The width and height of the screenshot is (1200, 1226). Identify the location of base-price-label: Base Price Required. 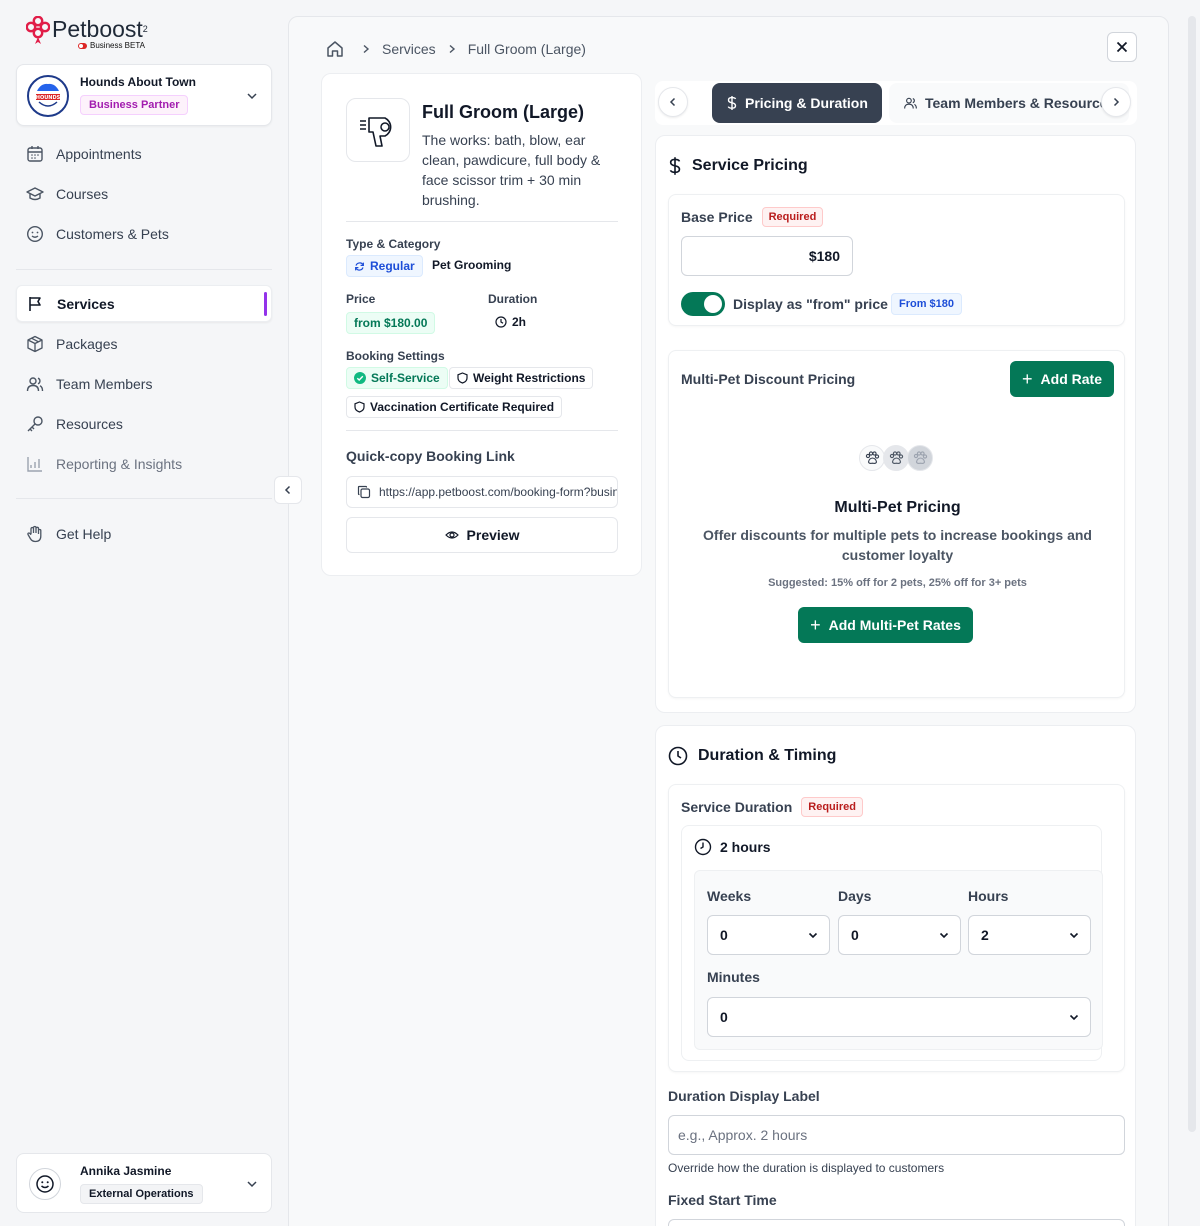
(752, 217).